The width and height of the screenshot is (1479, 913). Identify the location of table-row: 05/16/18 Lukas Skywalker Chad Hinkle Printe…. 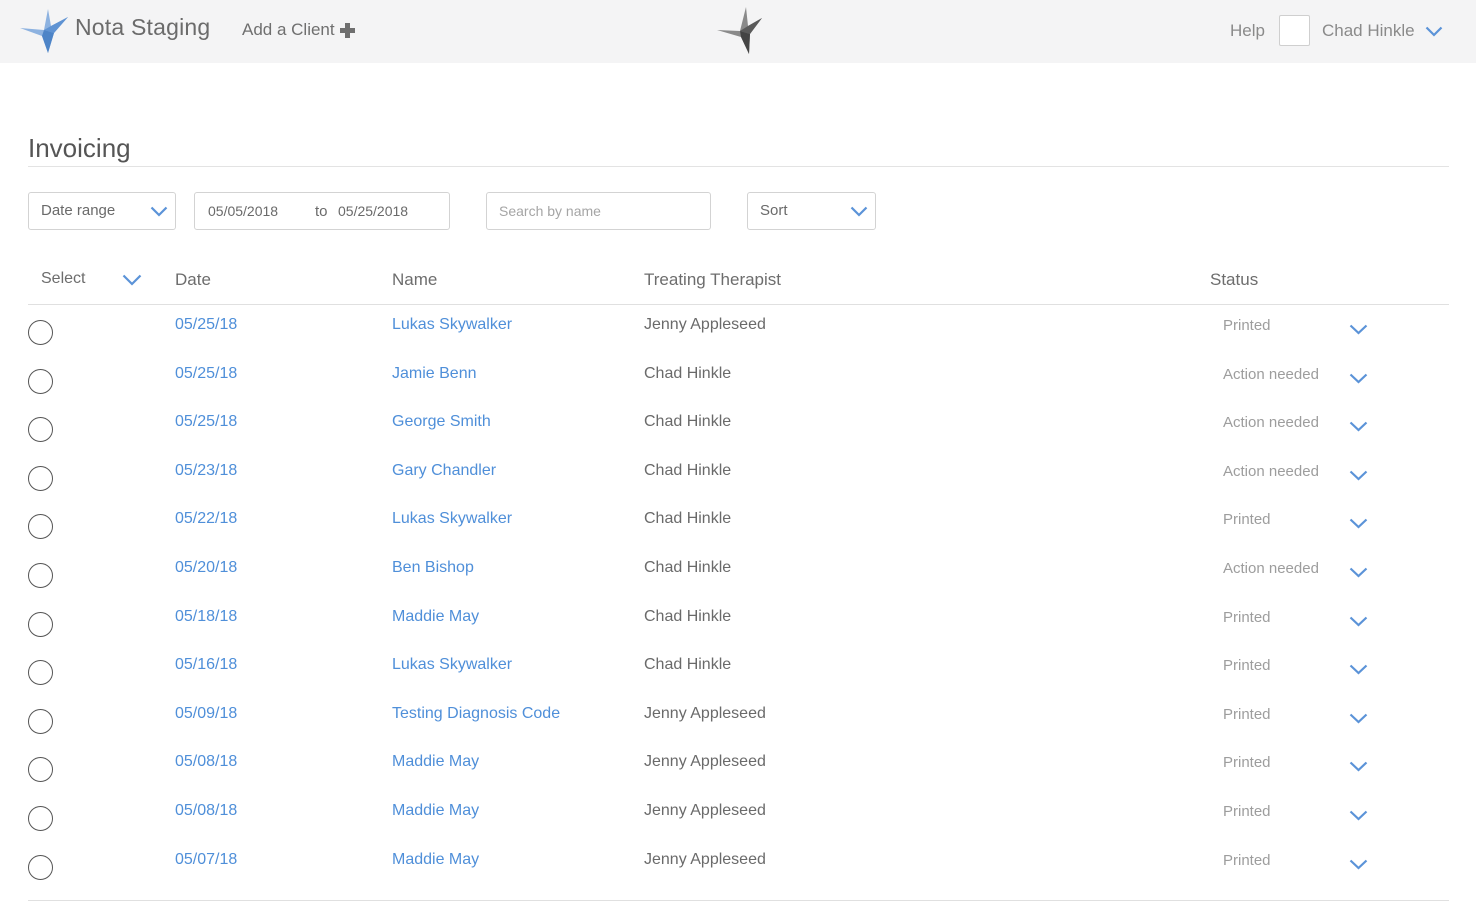
(739, 670).